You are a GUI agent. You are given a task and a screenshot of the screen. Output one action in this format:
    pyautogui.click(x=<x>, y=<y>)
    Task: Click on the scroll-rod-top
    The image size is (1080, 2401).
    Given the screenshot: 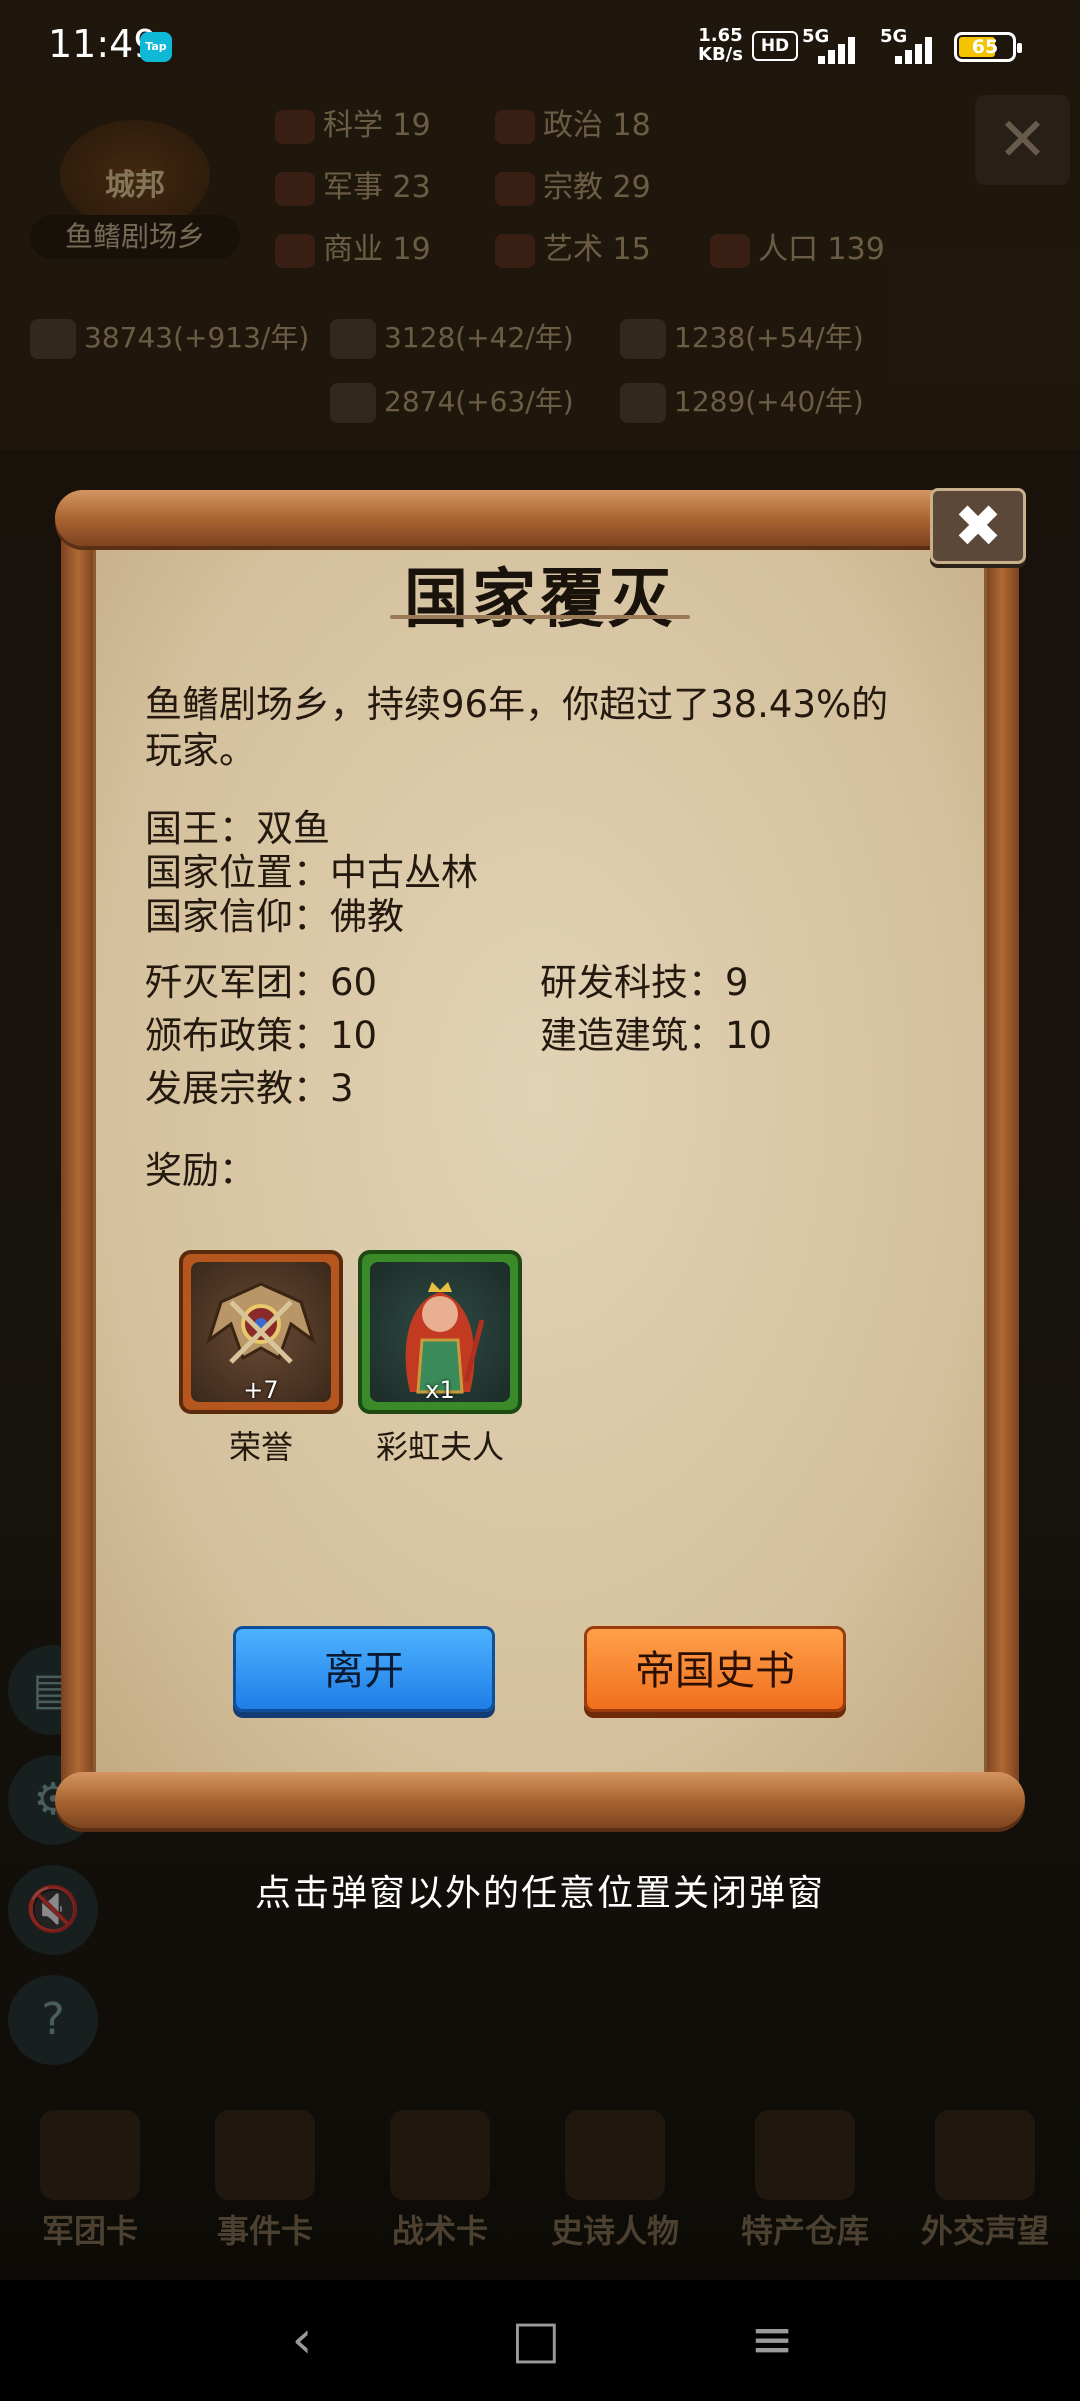 What is the action you would take?
    pyautogui.click(x=540, y=518)
    